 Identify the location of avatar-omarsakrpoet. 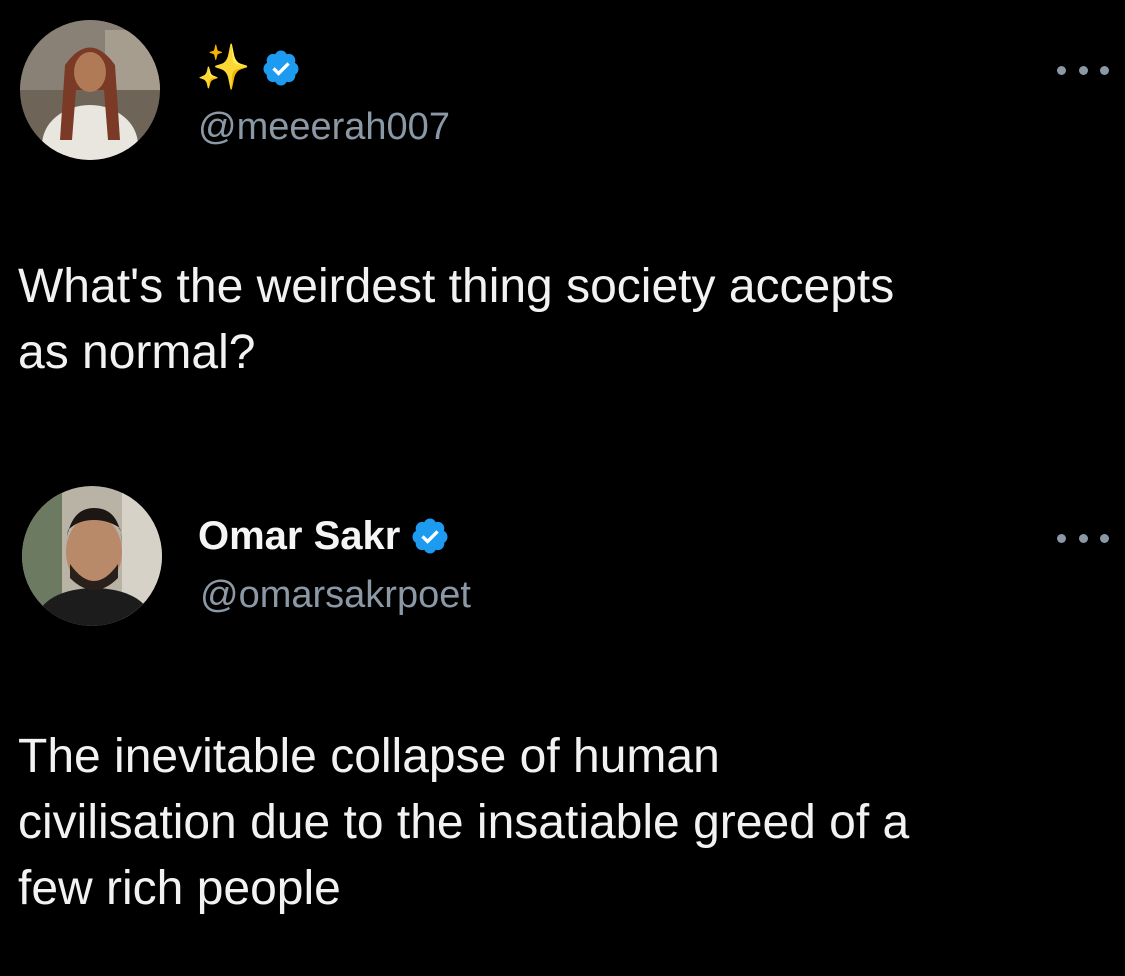
(92, 556).